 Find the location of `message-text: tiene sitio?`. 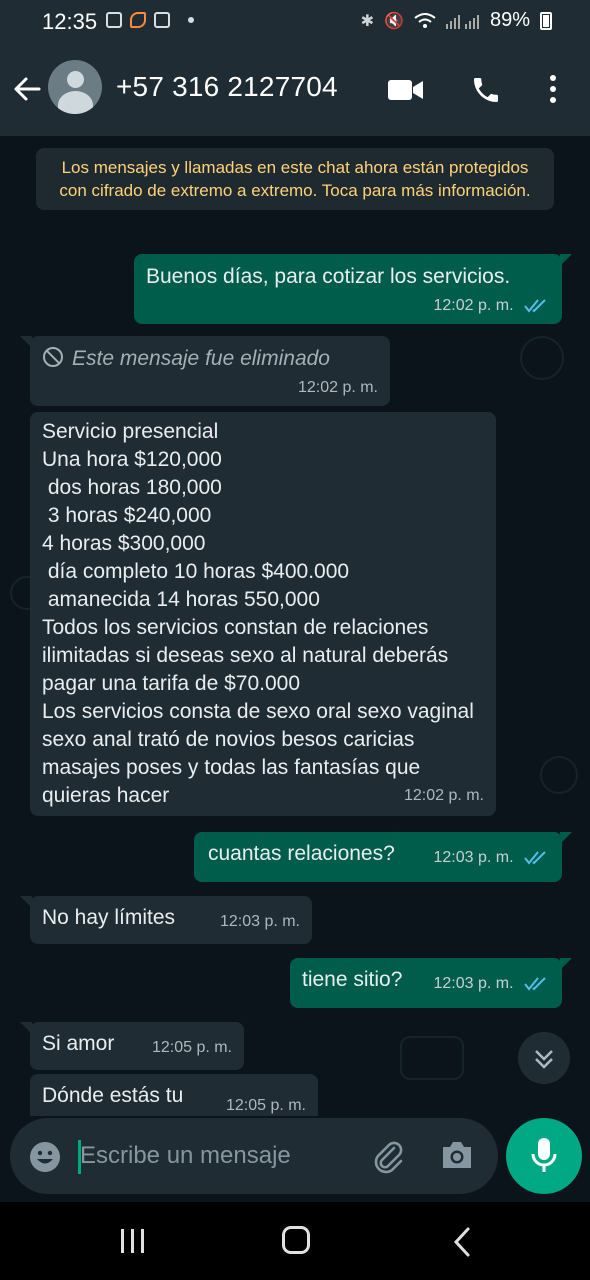

message-text: tiene sitio? is located at coordinates (352, 979).